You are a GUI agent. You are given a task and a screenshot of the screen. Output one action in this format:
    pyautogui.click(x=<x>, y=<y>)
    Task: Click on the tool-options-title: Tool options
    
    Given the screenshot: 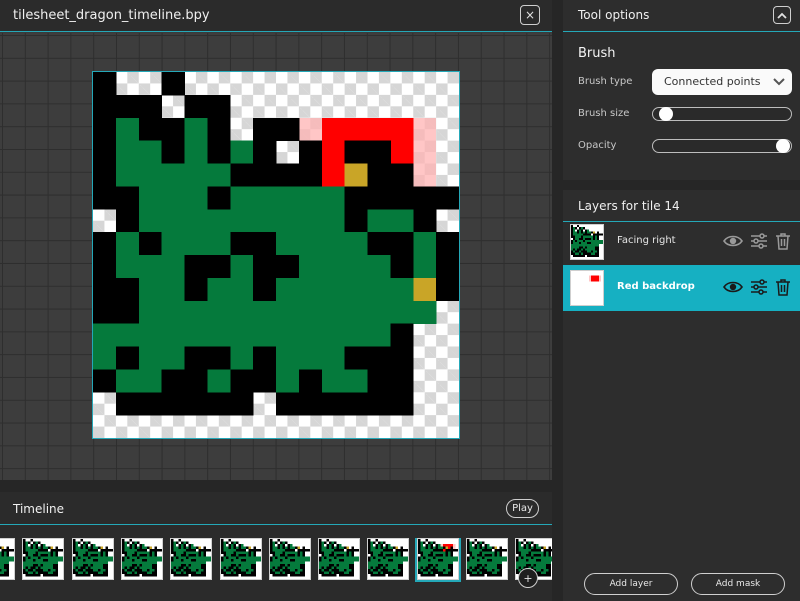 What is the action you would take?
    pyautogui.click(x=614, y=15)
    